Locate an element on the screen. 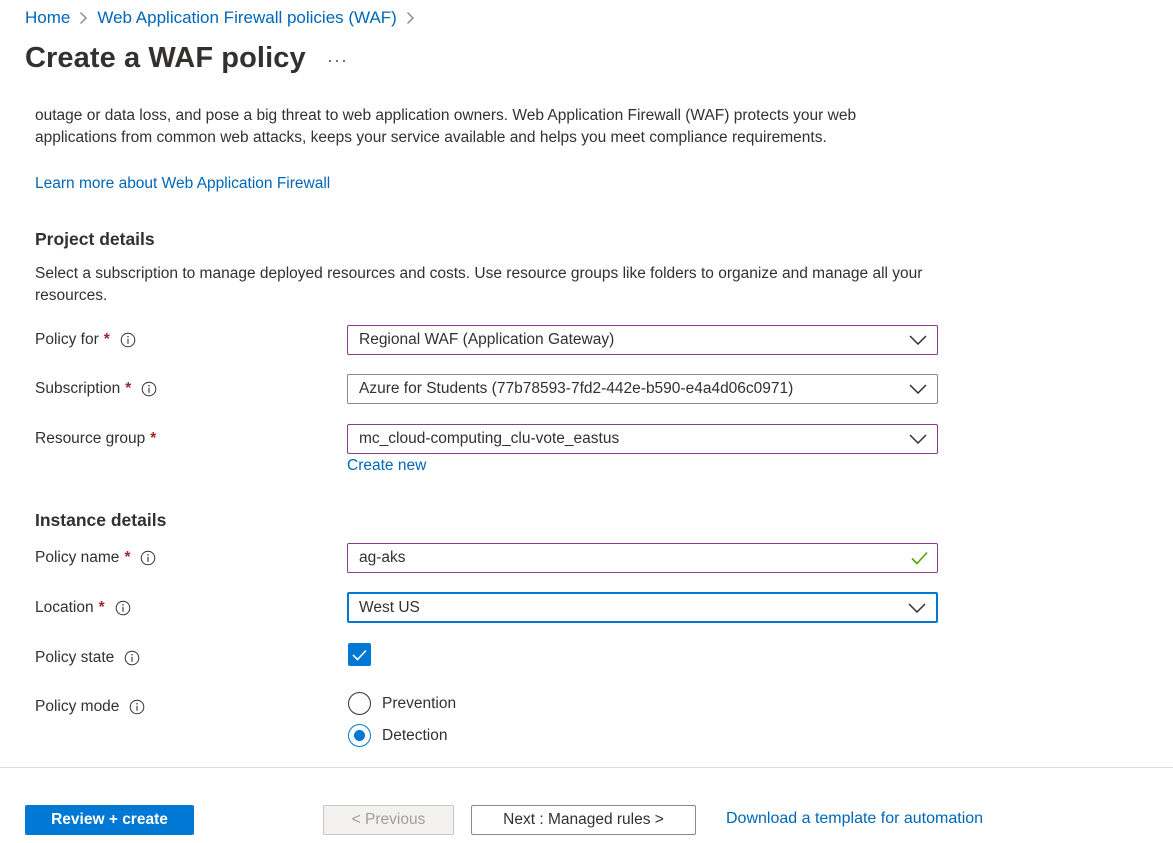  subscription-label-text: Subscription is located at coordinates (78, 388).